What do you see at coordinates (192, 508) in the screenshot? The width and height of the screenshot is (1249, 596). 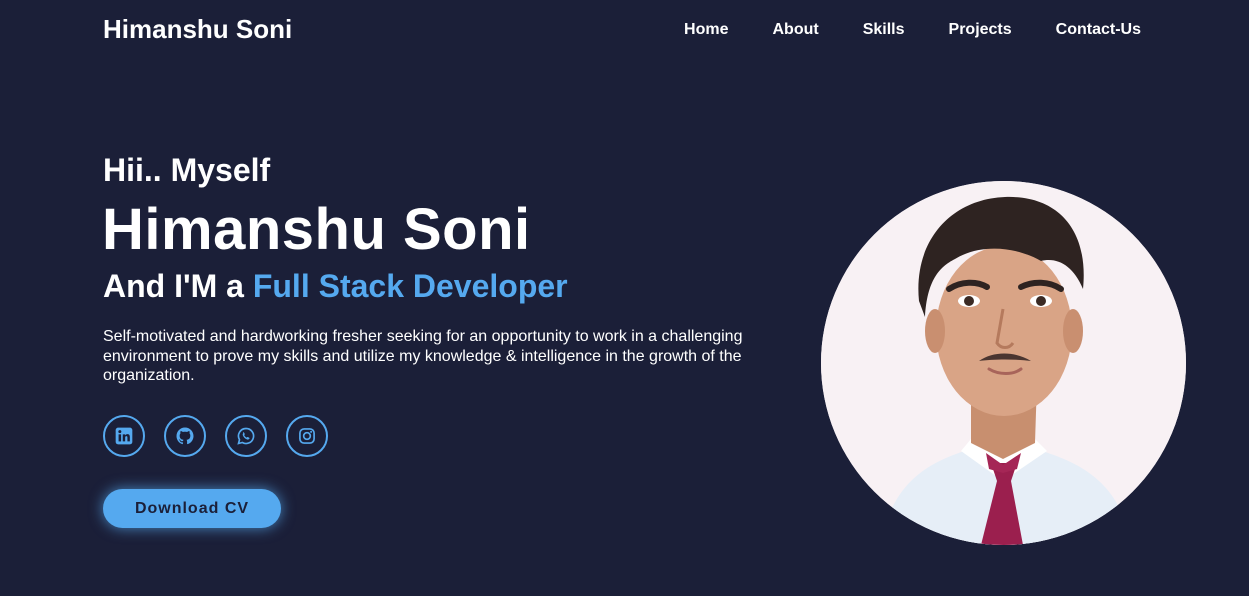 I see `download-cv-button: Download CV` at bounding box center [192, 508].